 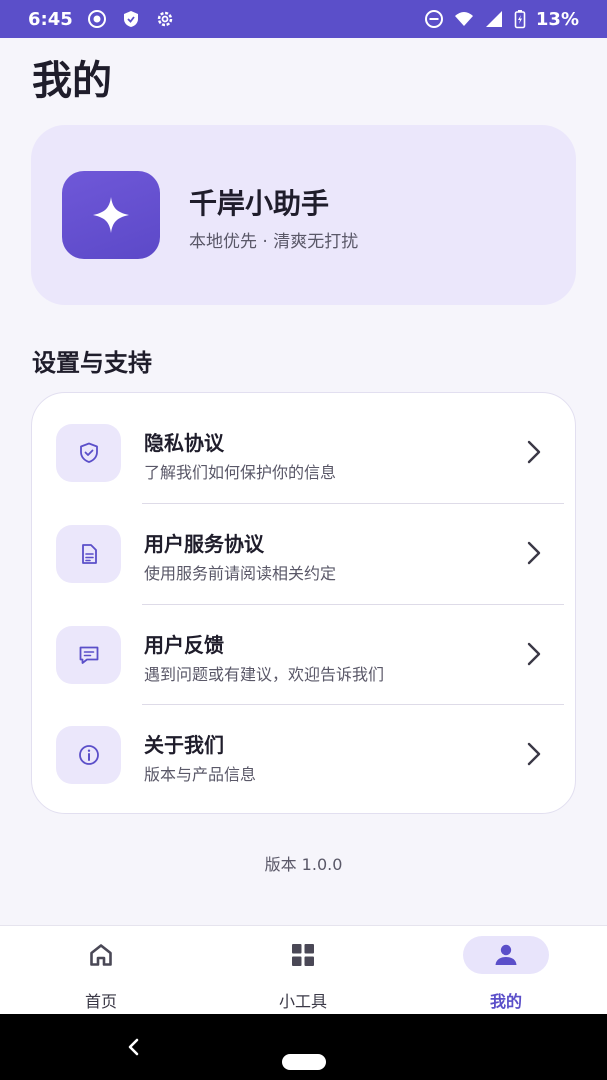 I want to click on info-icon, so click(x=88, y=755).